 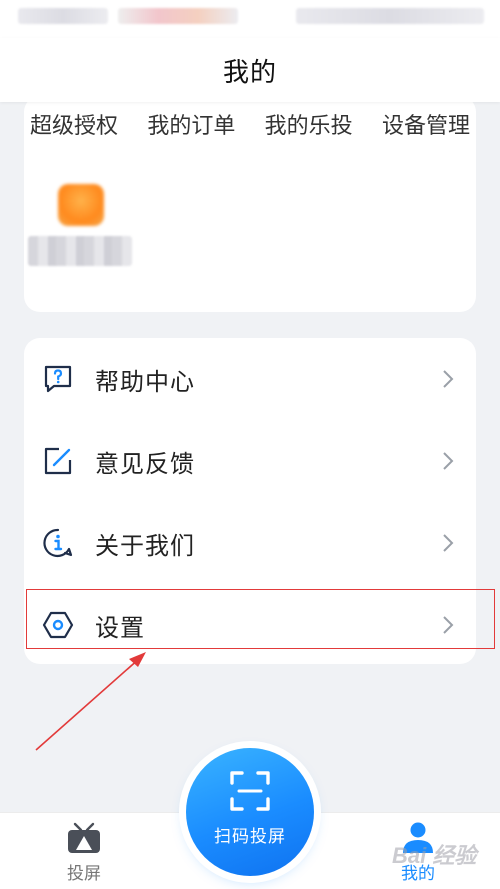 What do you see at coordinates (58, 543) in the screenshot?
I see `info-icon` at bounding box center [58, 543].